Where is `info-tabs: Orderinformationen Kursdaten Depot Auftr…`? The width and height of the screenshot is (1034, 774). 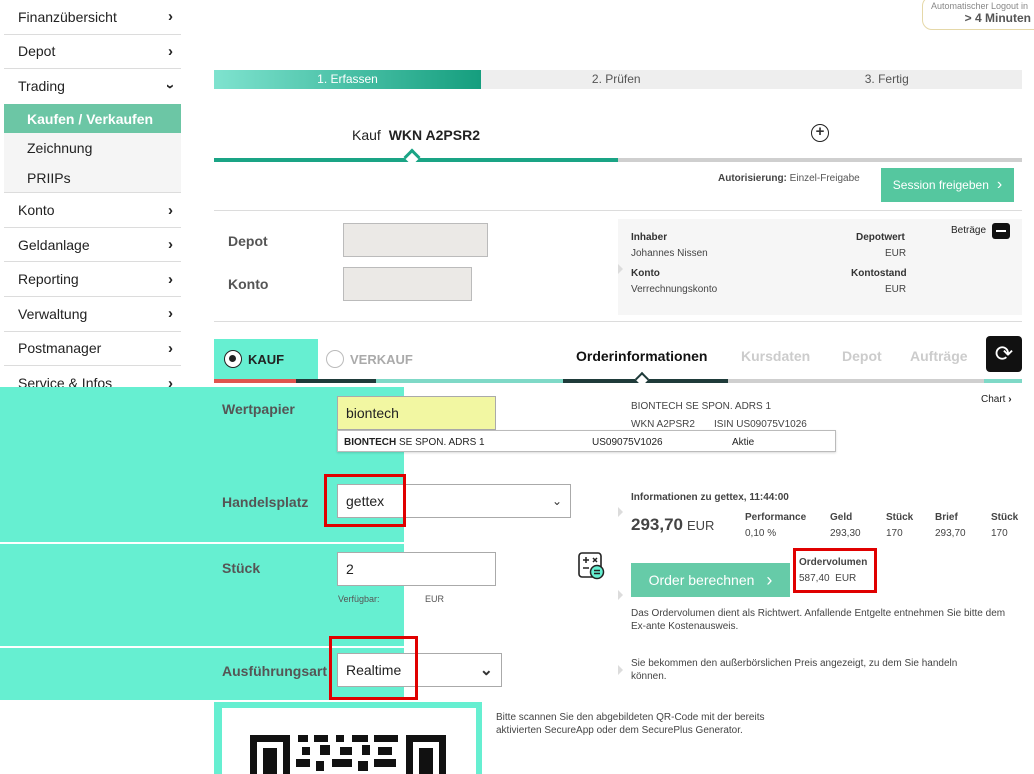
info-tabs: Orderinformationen Kursdaten Depot Auftr… is located at coordinates (792, 363).